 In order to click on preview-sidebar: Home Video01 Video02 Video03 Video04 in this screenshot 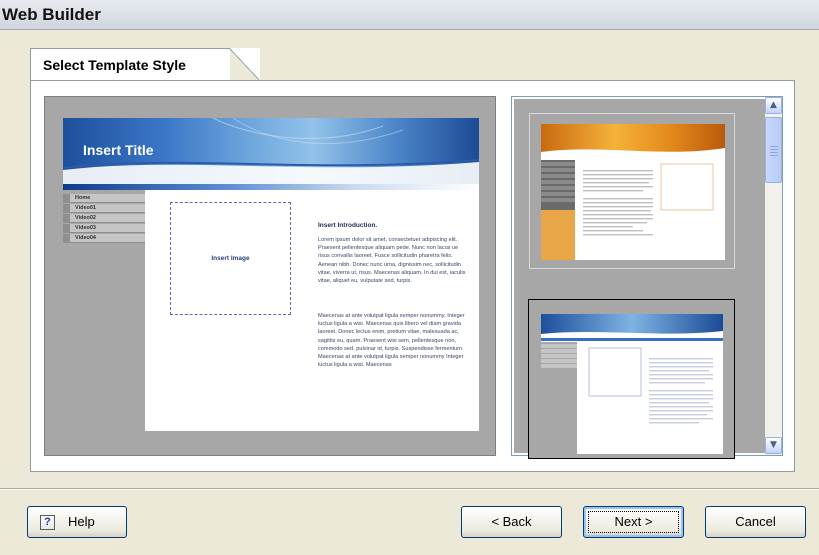, I will do `click(104, 310)`.